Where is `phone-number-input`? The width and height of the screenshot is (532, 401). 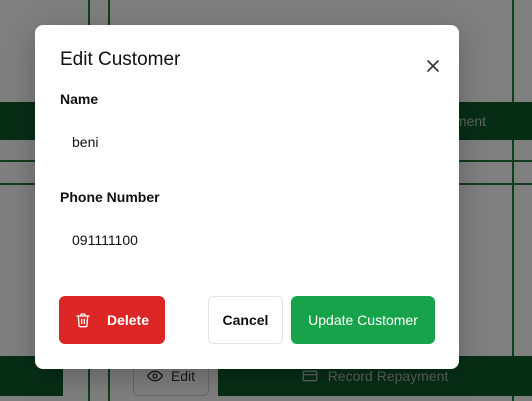
phone-number-input is located at coordinates (247, 240).